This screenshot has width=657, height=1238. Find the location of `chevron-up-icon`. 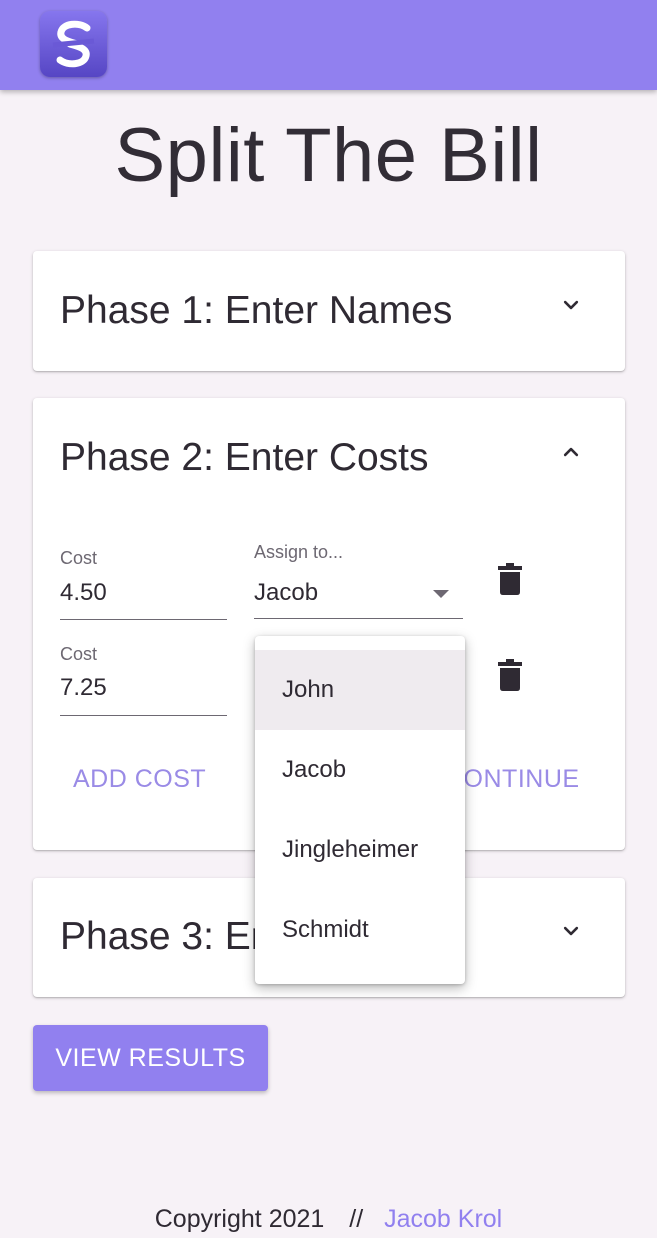

chevron-up-icon is located at coordinates (571, 452).